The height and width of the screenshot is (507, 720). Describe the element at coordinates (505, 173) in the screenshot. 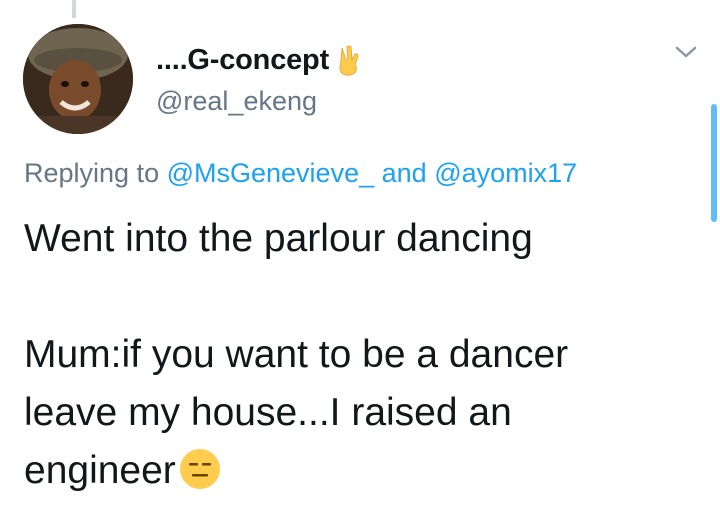

I see `mention-link-2: @ayomix17` at that location.